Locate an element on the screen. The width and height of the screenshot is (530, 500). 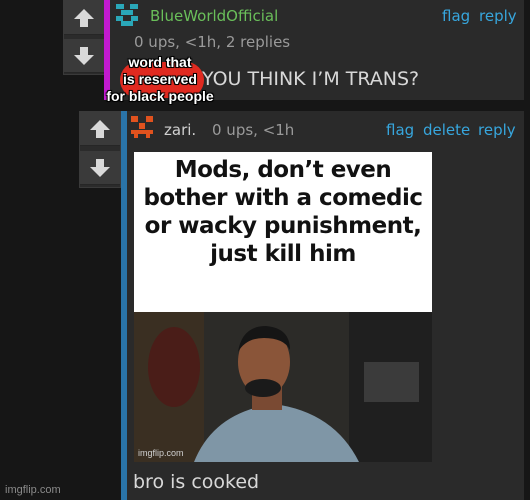
downvote-button is located at coordinates (100, 168).